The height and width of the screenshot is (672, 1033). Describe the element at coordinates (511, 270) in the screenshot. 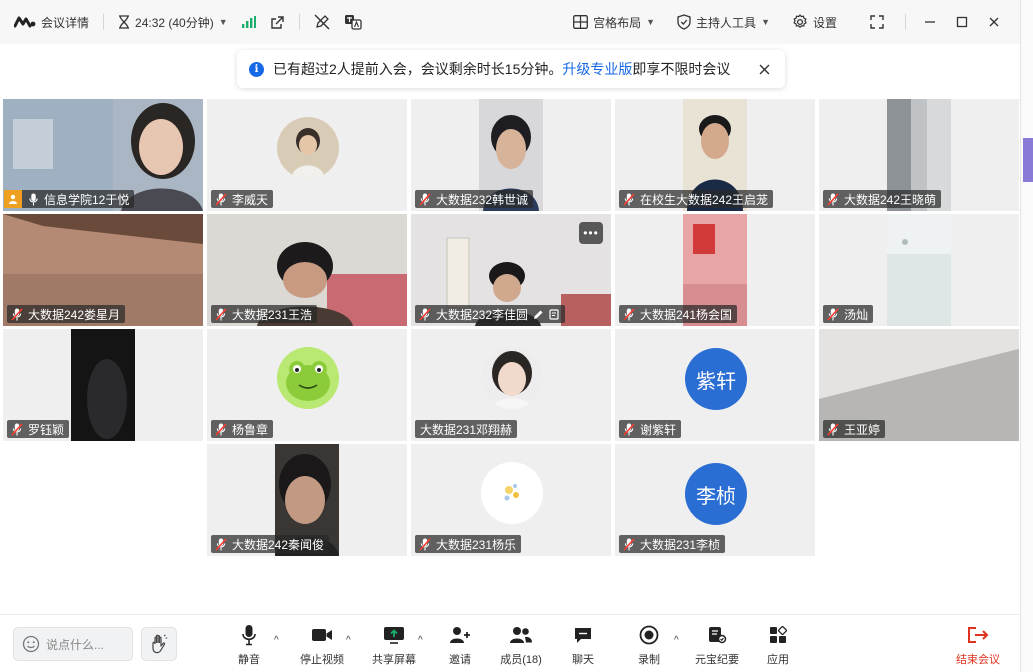

I see `participant-tile: ••• 大数据232李佳圆` at that location.